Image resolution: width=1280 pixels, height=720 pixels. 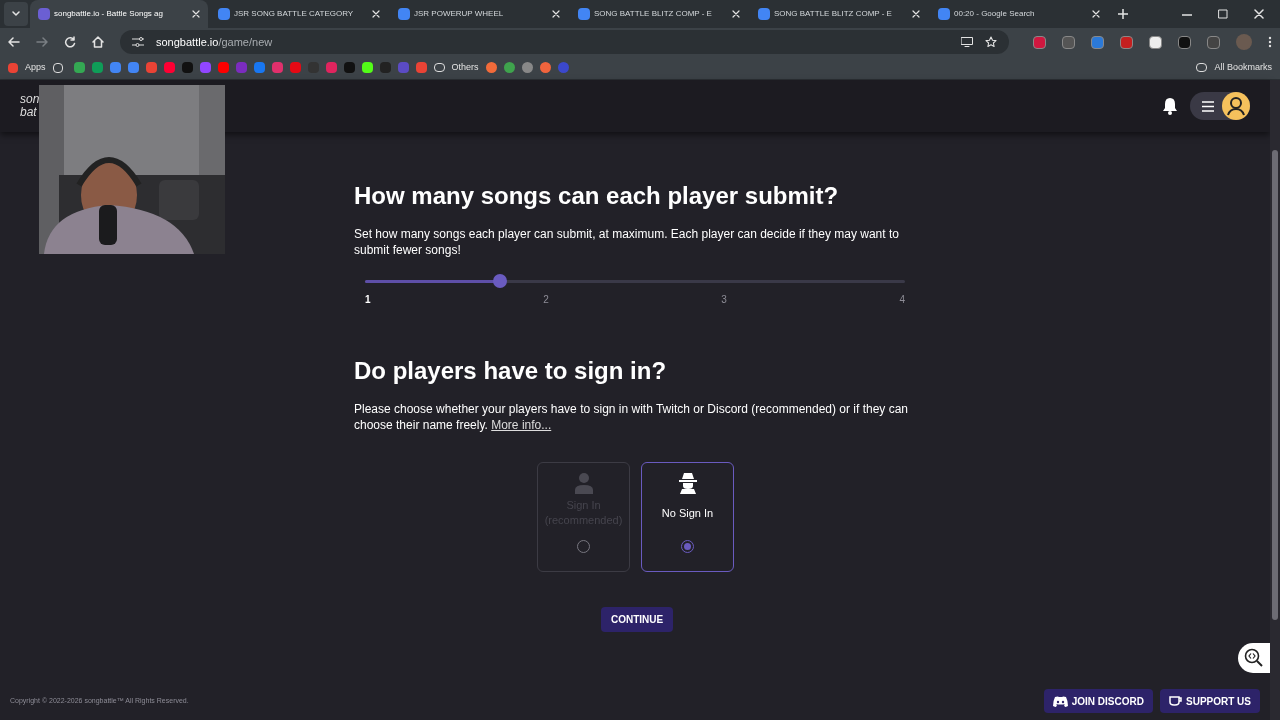 I want to click on option-label: No Sign In, so click(x=687, y=513).